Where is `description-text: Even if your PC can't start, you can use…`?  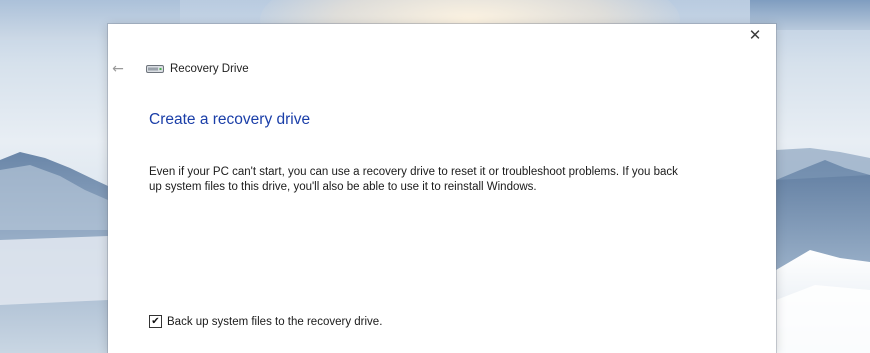
description-text: Even if your PC can't start, you can use… is located at coordinates (413, 179).